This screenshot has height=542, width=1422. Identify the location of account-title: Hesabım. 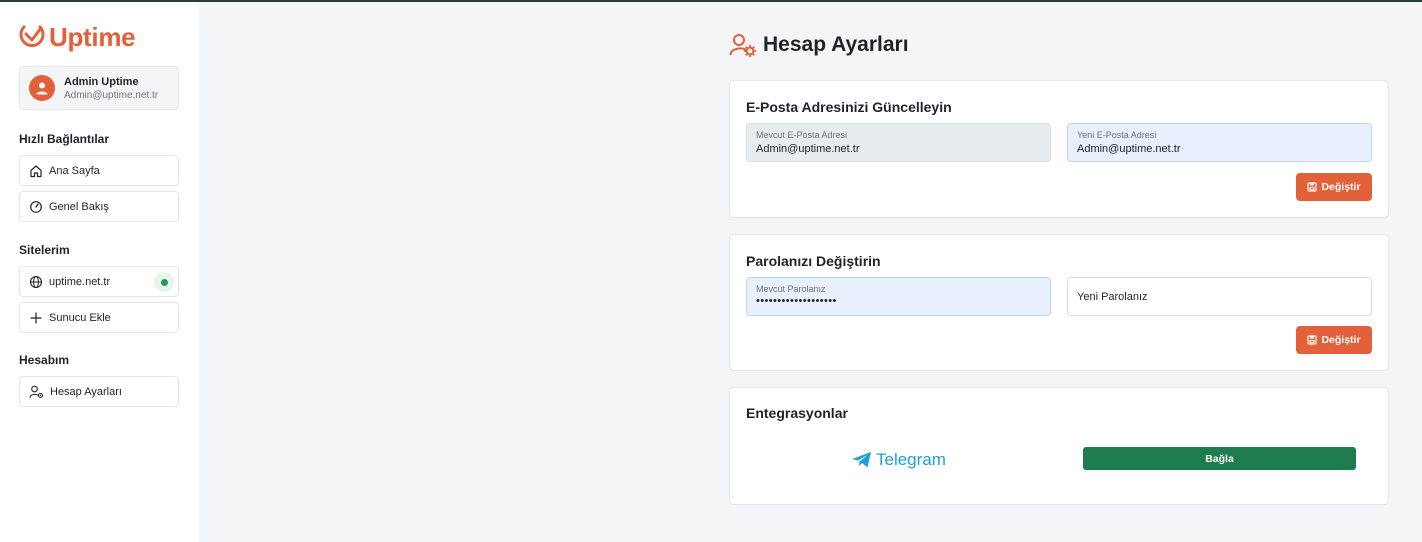
(44, 360).